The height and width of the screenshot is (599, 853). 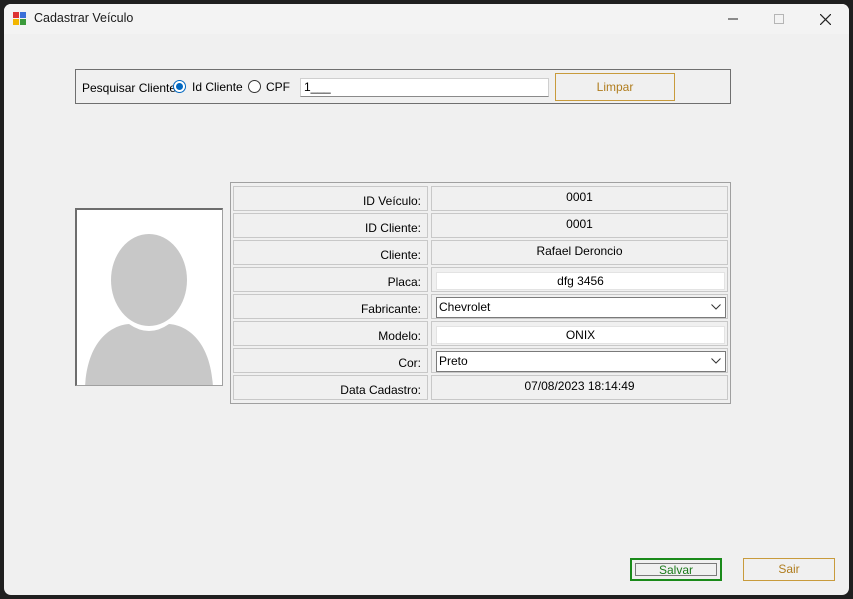 I want to click on row-placa: Placa: dfg 3456, so click(x=480, y=279).